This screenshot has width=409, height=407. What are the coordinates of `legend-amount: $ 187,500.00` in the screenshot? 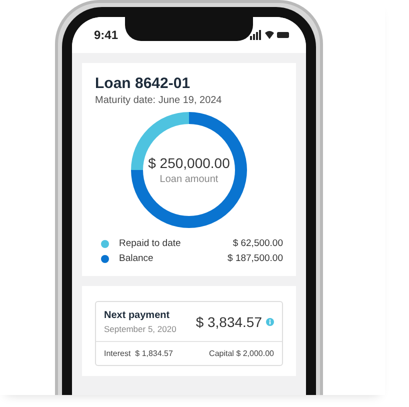 It's located at (255, 258).